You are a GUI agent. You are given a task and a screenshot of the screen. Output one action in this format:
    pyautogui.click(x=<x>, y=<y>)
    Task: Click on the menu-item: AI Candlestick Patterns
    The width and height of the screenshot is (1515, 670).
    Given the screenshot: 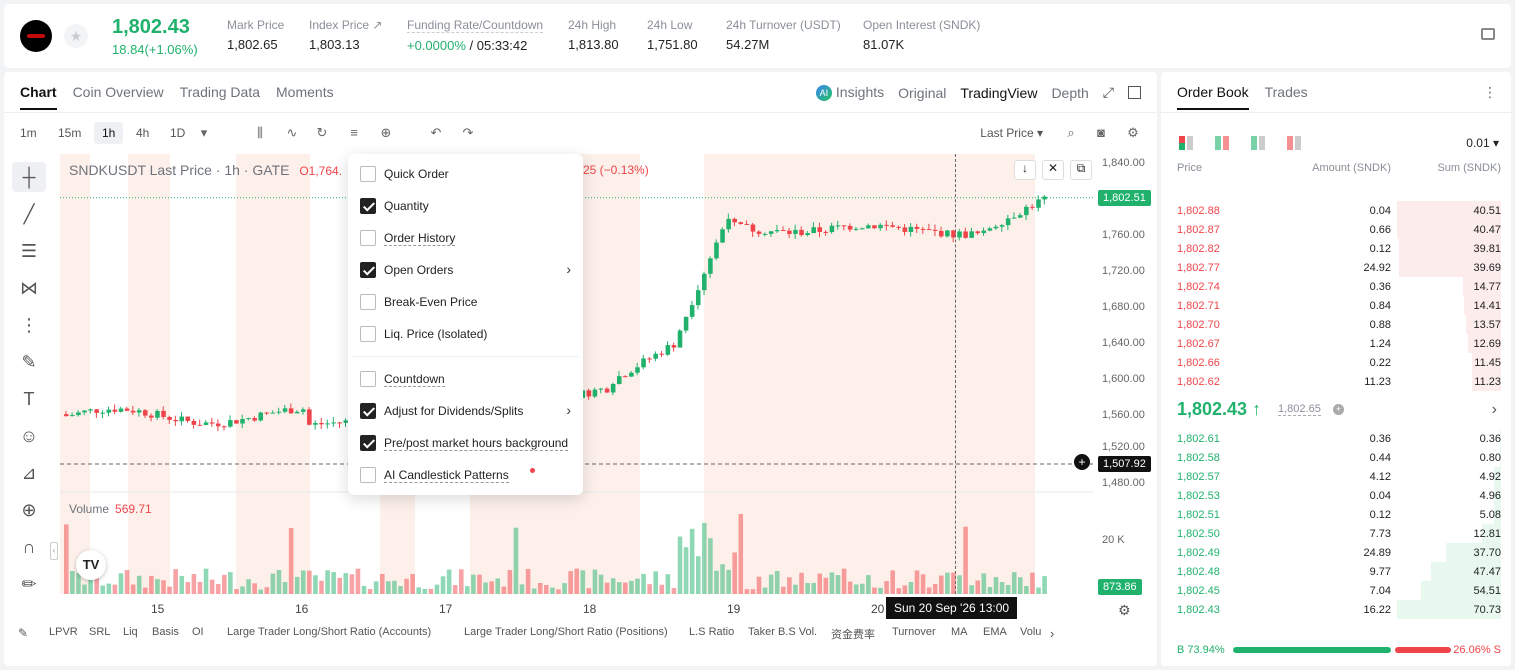 What is the action you would take?
    pyautogui.click(x=467, y=475)
    